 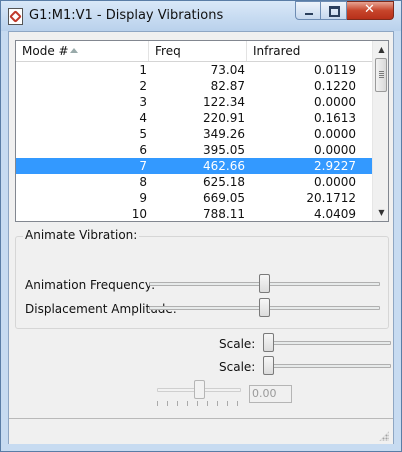 I want to click on slider-ticks, so click(x=197, y=404).